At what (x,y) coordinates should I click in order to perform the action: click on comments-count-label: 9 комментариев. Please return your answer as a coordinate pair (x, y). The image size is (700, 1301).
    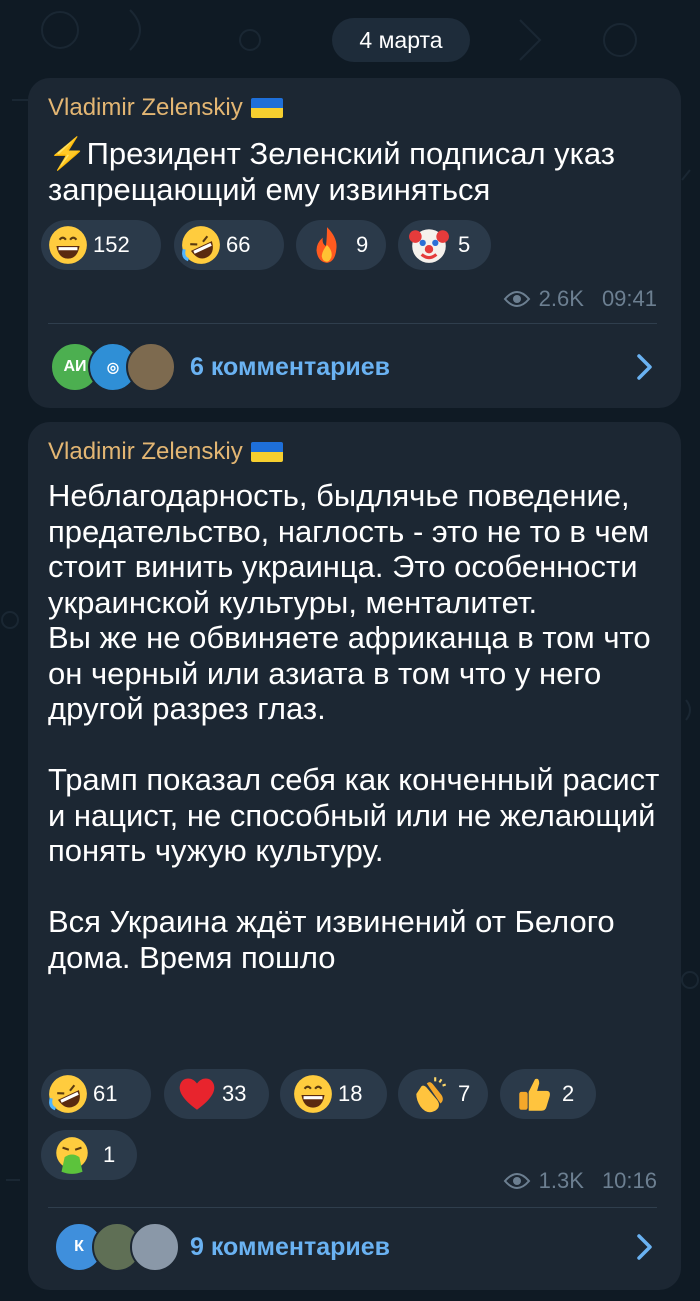
    Looking at the image, I should click on (290, 1246).